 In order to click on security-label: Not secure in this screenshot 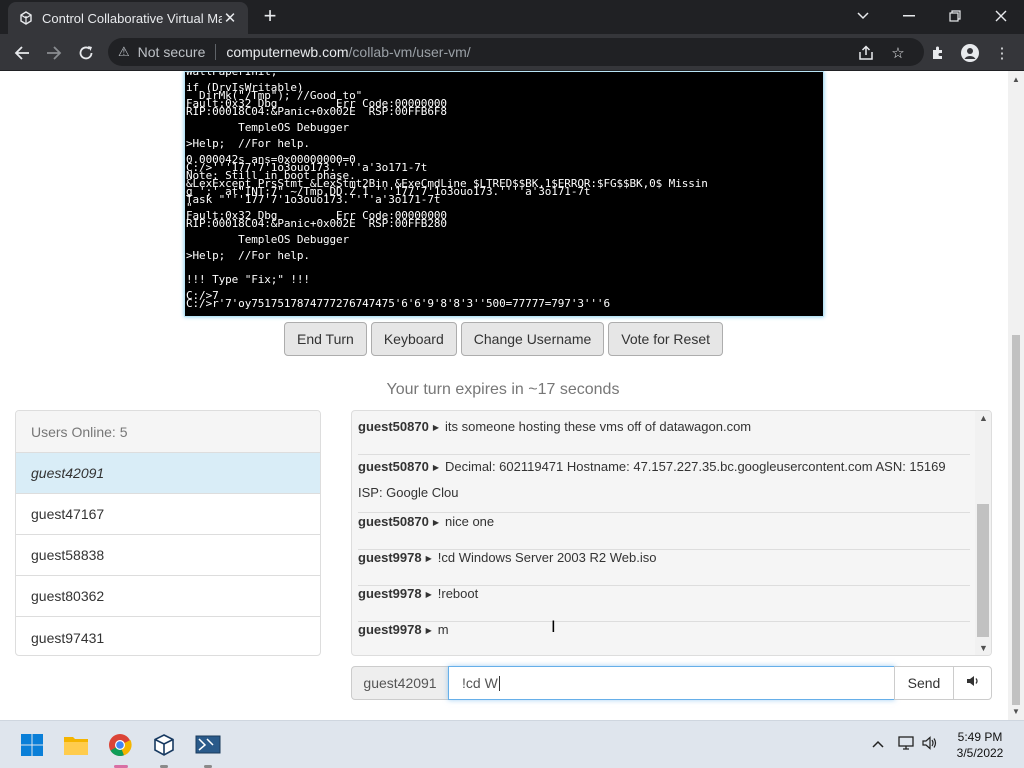, I will do `click(172, 52)`.